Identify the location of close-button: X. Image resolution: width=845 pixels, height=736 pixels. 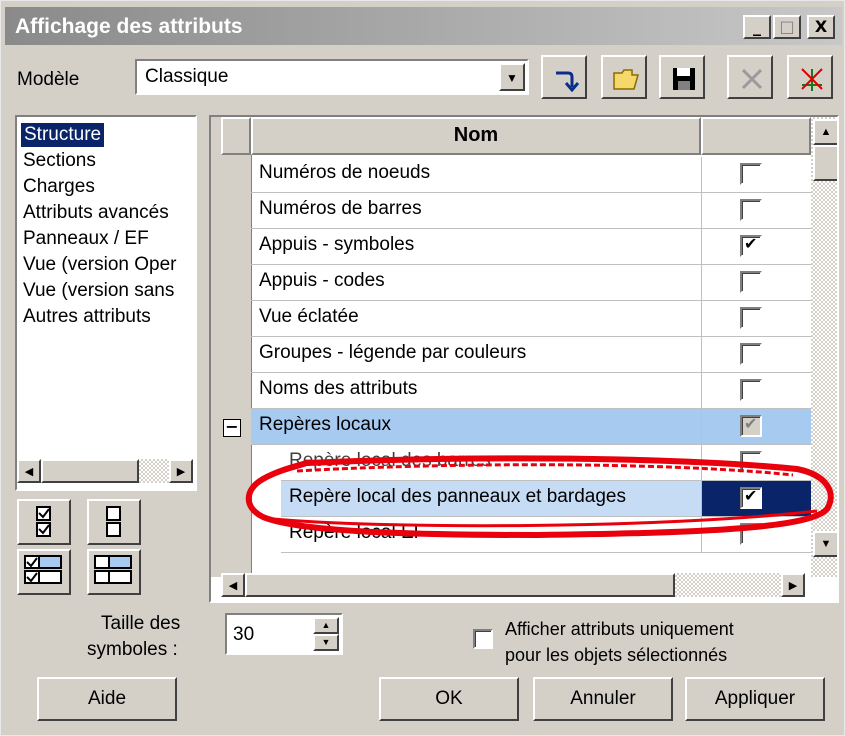
(821, 27).